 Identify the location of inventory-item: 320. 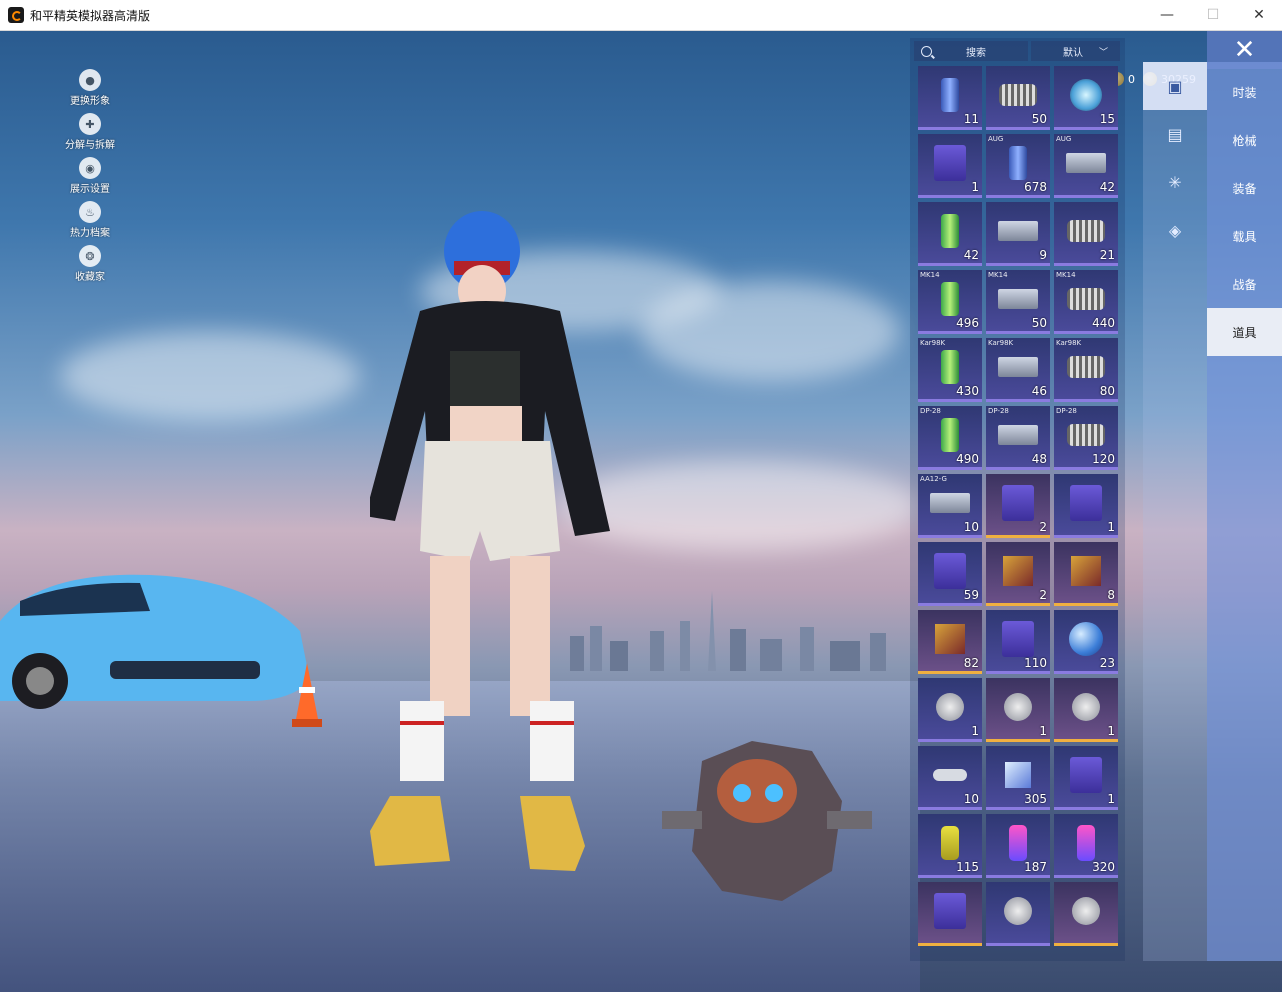
(1086, 846).